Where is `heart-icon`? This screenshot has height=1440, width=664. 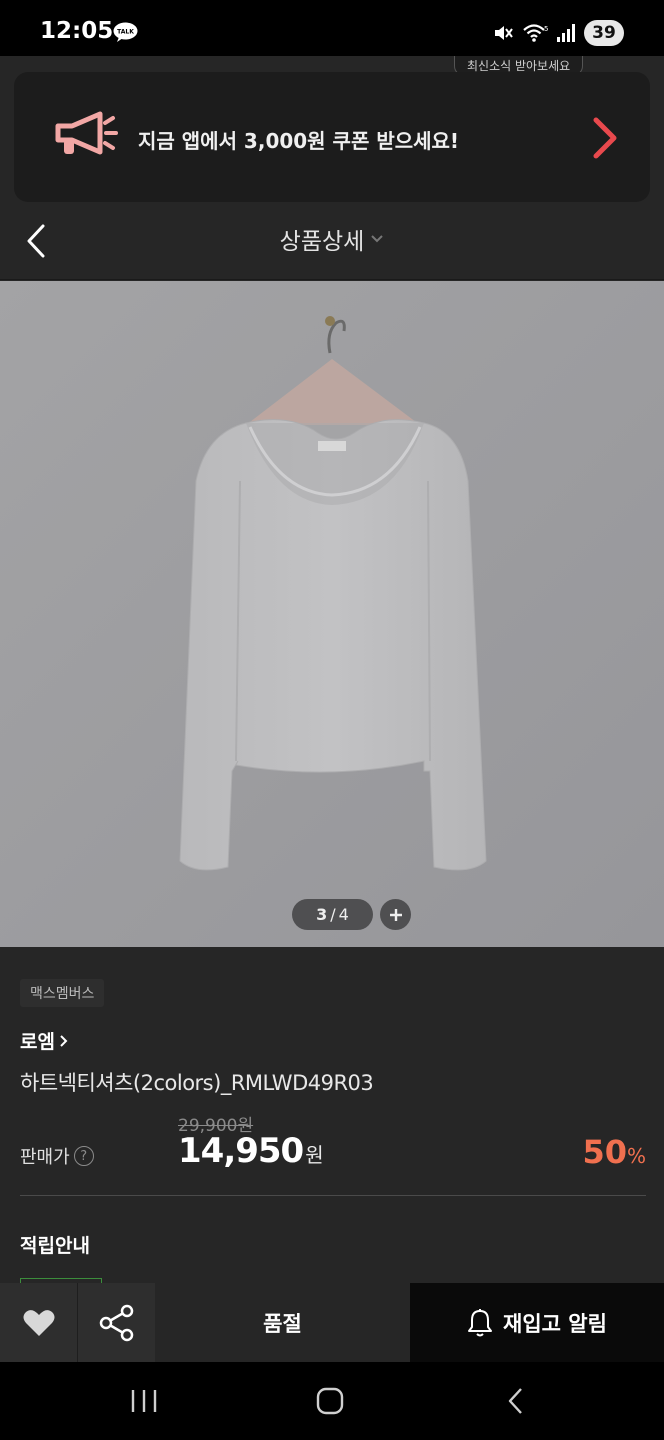
heart-icon is located at coordinates (38, 1322).